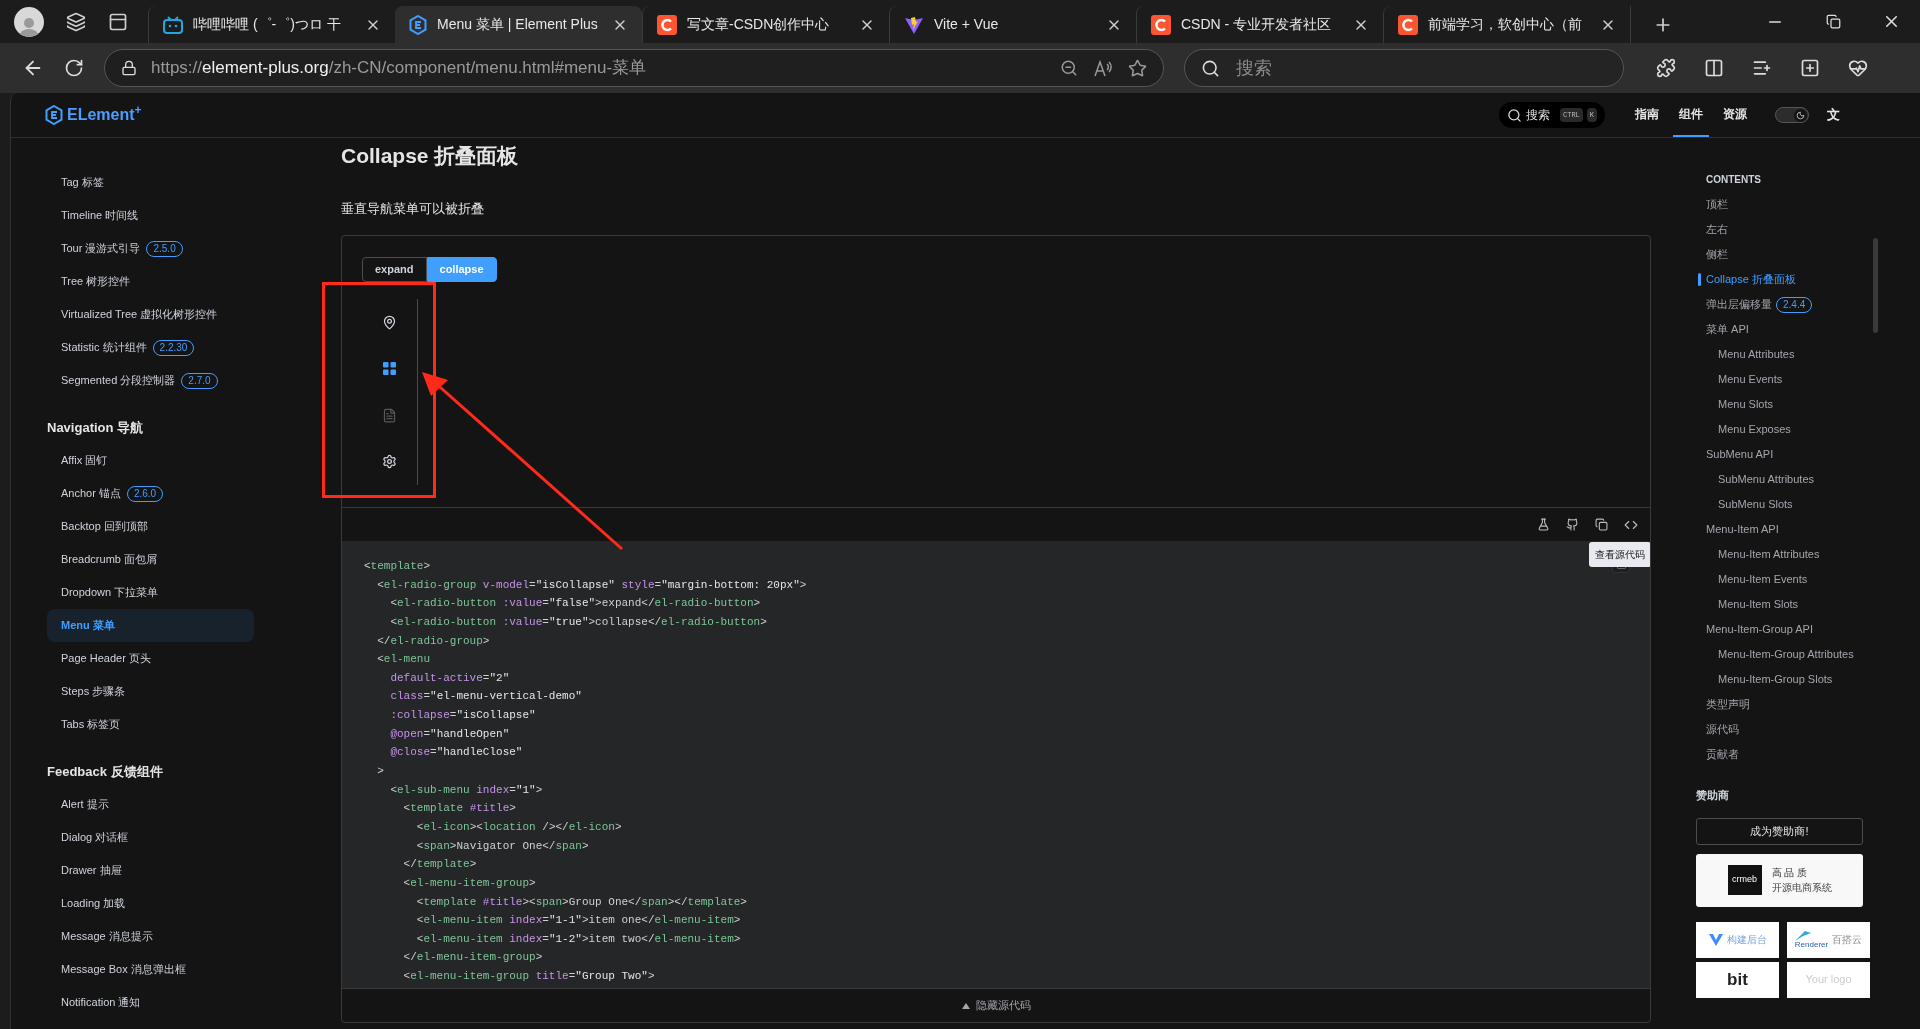 The image size is (1920, 1029). Describe the element at coordinates (1790, 873) in the screenshot. I see `sponsor-title: 高 品 质` at that location.